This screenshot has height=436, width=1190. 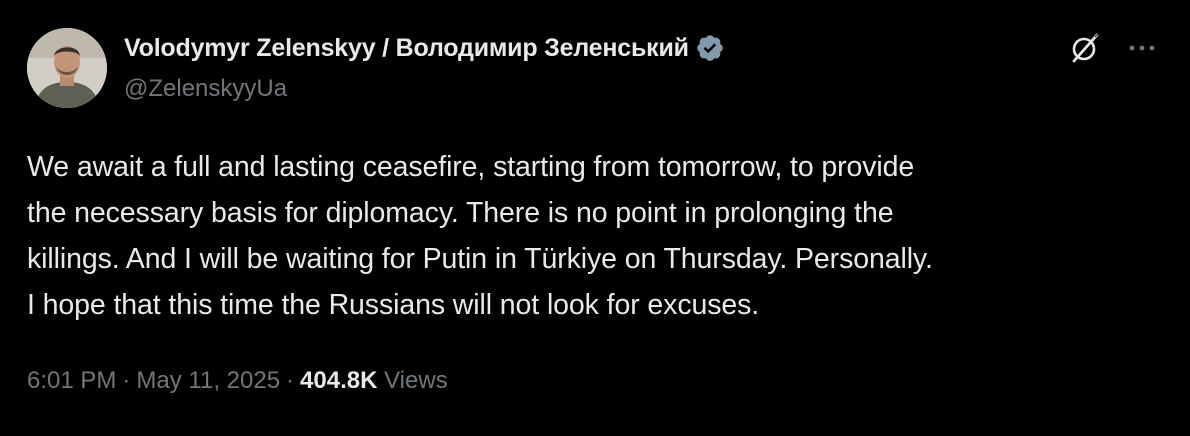 What do you see at coordinates (338, 380) in the screenshot?
I see `views-count: 404.8K` at bounding box center [338, 380].